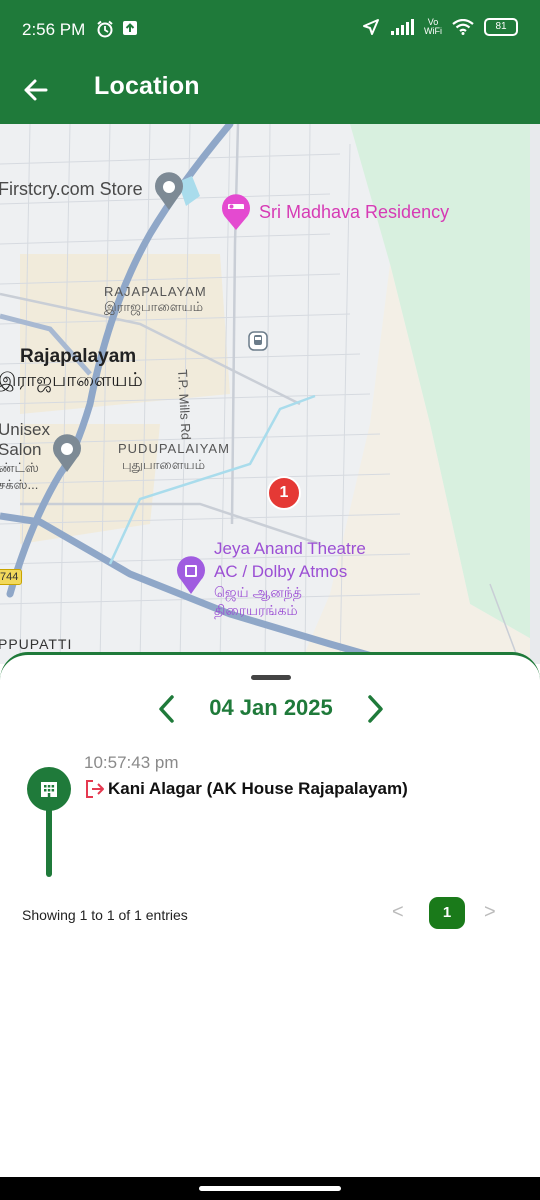  I want to click on arrow-left-icon, so click(36, 90).